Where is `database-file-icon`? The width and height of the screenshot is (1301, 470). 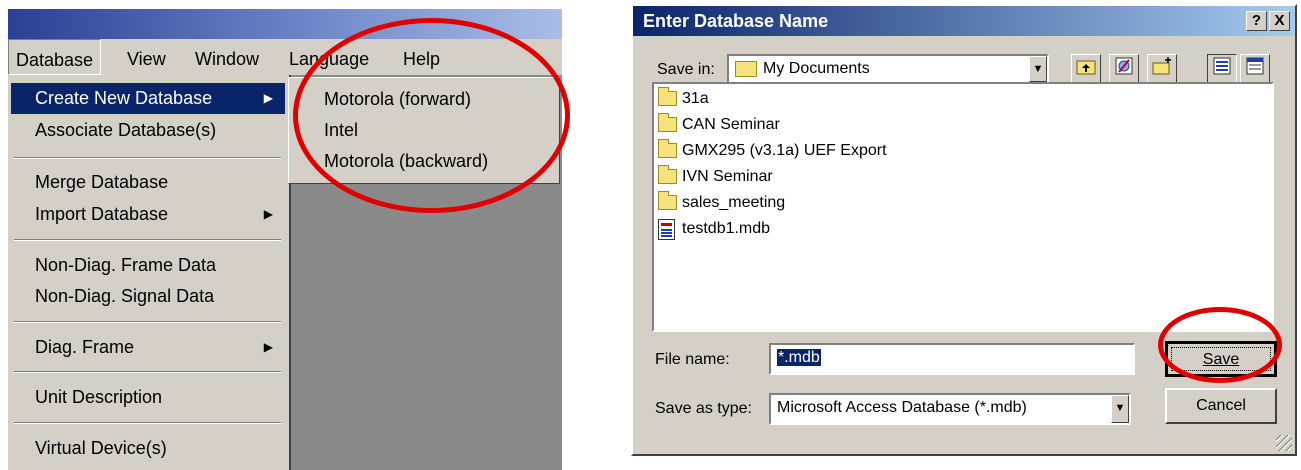
database-file-icon is located at coordinates (666, 229).